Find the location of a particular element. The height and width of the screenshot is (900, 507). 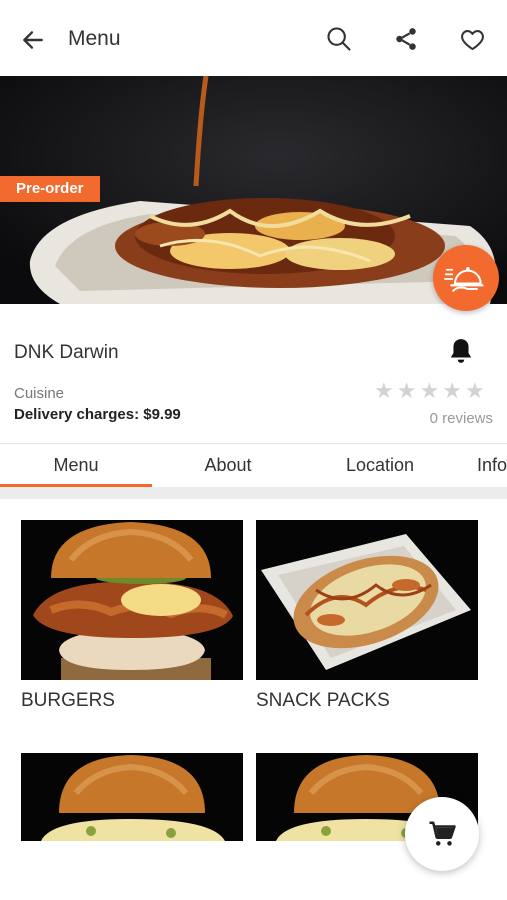

category-card-burgers: BURGERS is located at coordinates (132, 616).